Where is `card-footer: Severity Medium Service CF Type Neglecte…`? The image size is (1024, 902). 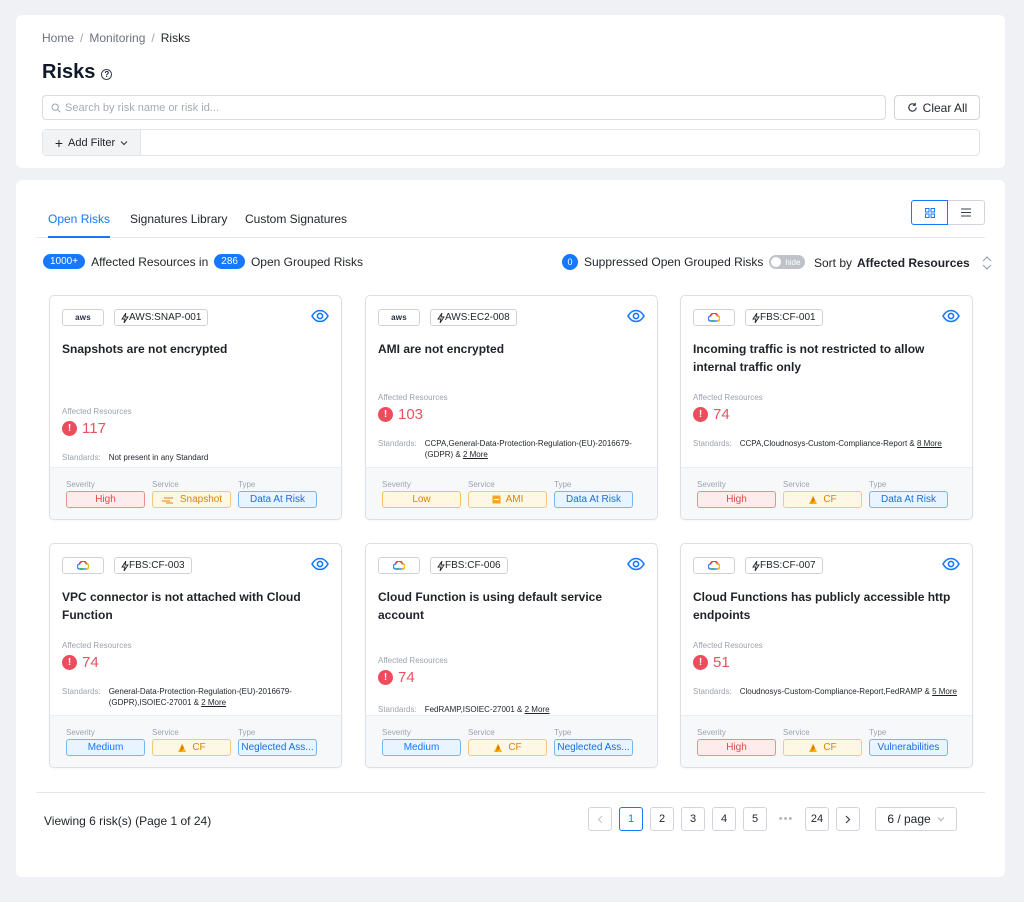
card-footer: Severity Medium Service CF Type Neglecte… is located at coordinates (511, 741).